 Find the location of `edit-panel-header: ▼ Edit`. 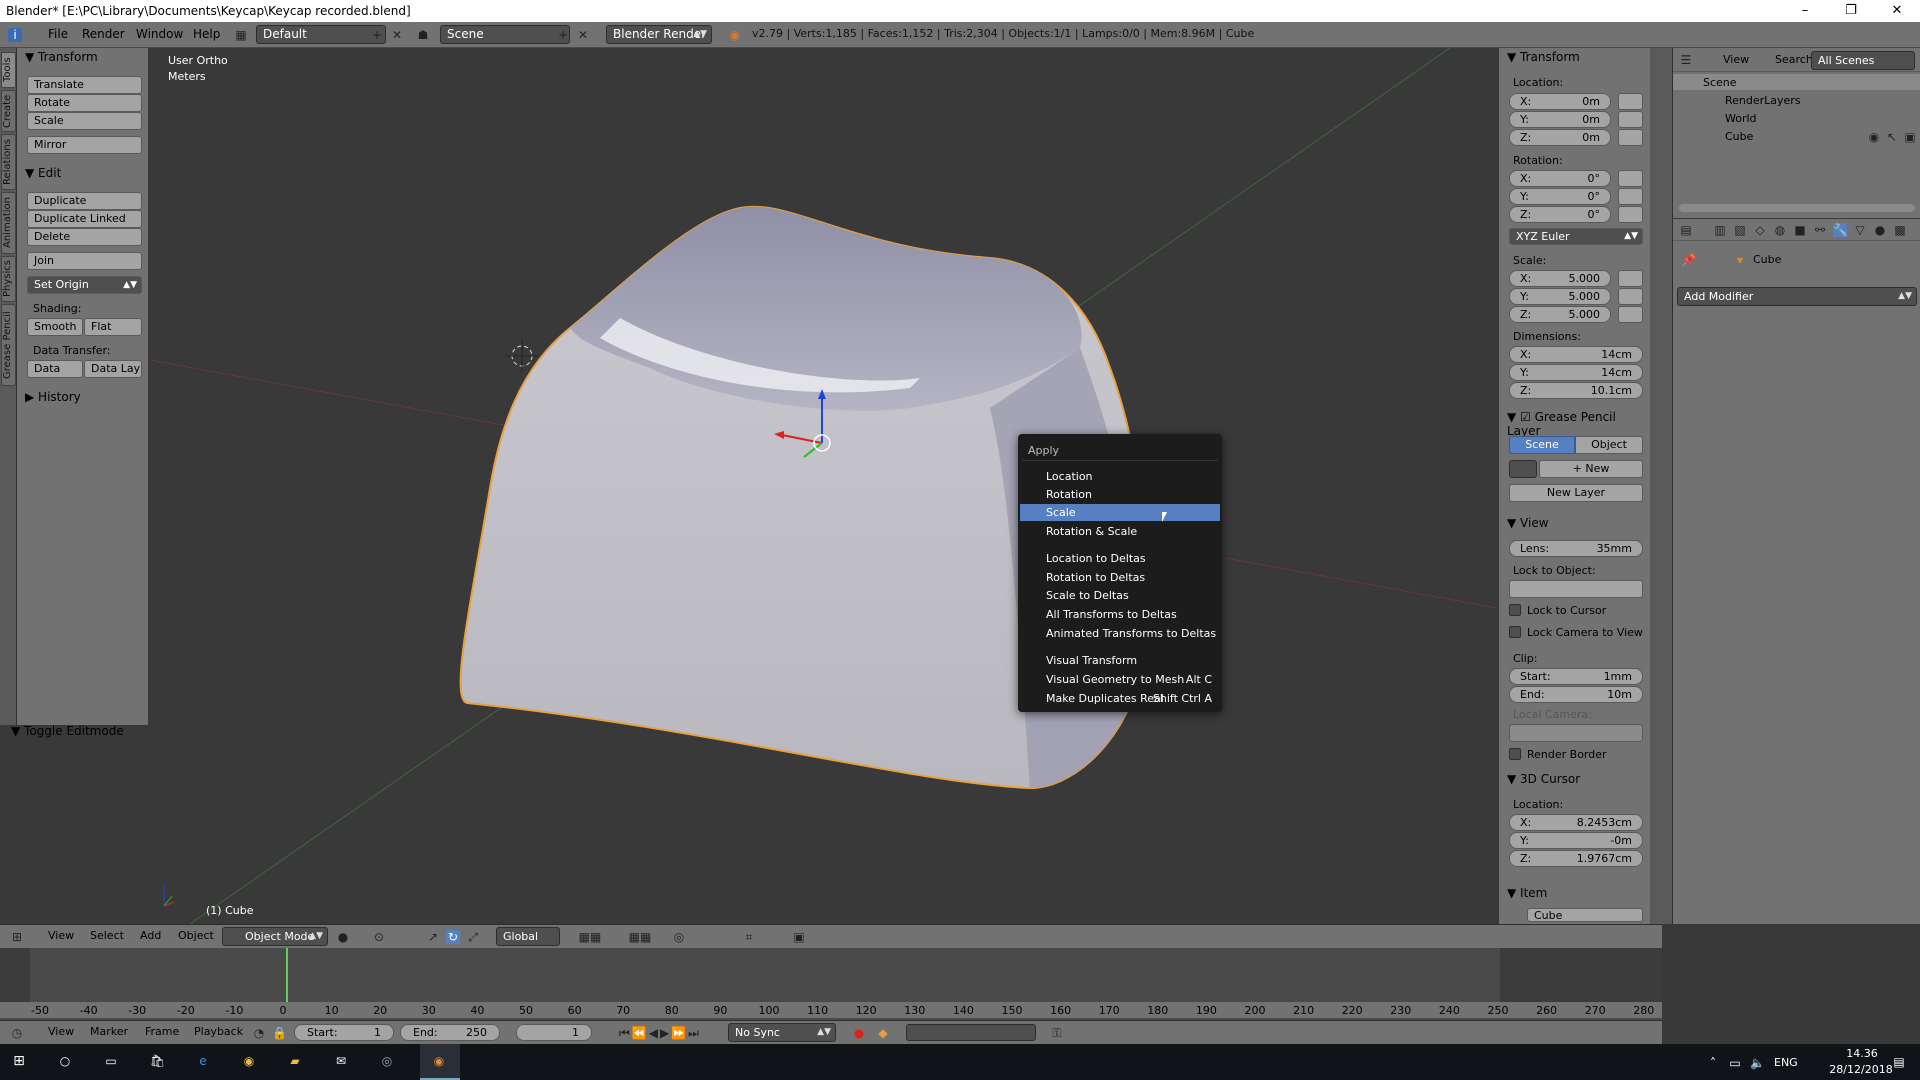

edit-panel-header: ▼ Edit is located at coordinates (43, 173).